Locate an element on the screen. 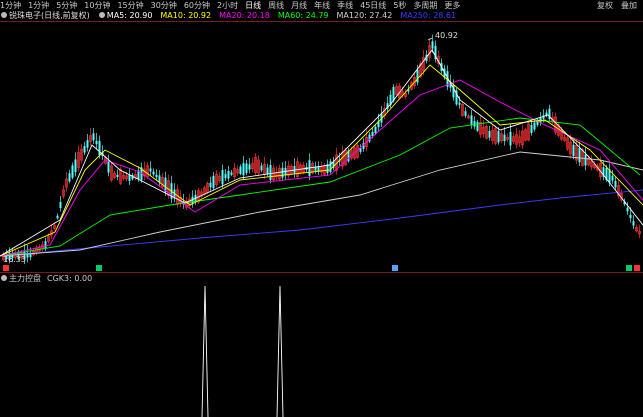 Image resolution: width=643 pixels, height=417 pixels. low-price-label: 16.33 is located at coordinates (14, 259).